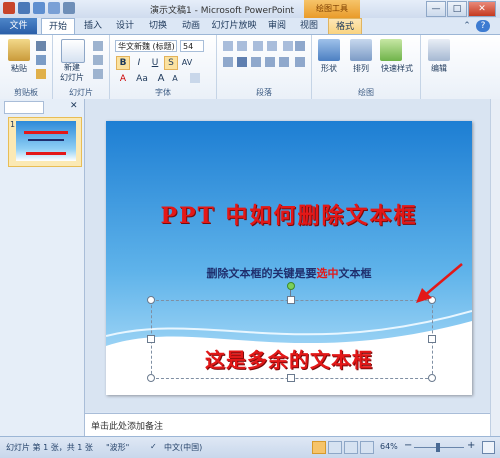 The width and height of the screenshot is (500, 458). What do you see at coordinates (439, 283) in the screenshot?
I see `red-arrow-annotation` at bounding box center [439, 283].